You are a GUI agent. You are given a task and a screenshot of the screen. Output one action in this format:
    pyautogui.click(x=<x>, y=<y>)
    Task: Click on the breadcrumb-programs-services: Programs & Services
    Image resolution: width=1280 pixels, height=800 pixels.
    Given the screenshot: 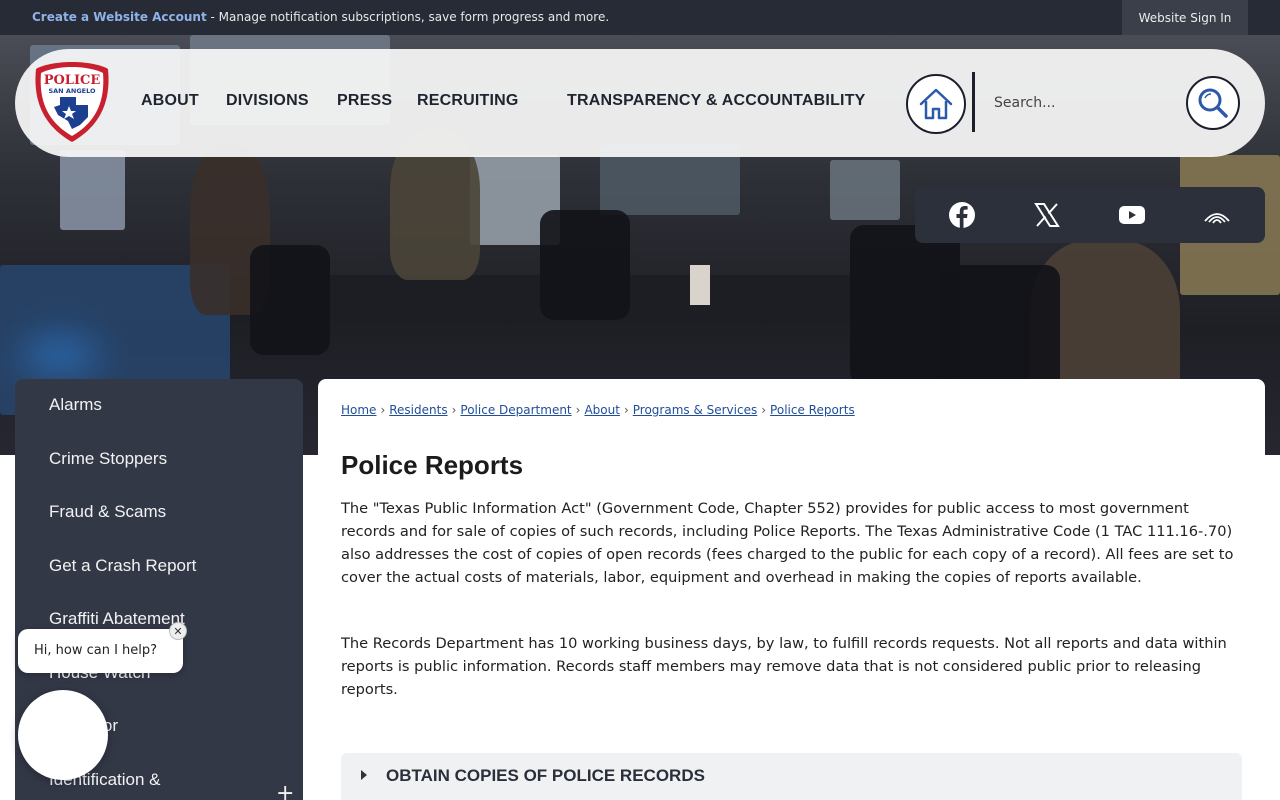 What is the action you would take?
    pyautogui.click(x=695, y=410)
    